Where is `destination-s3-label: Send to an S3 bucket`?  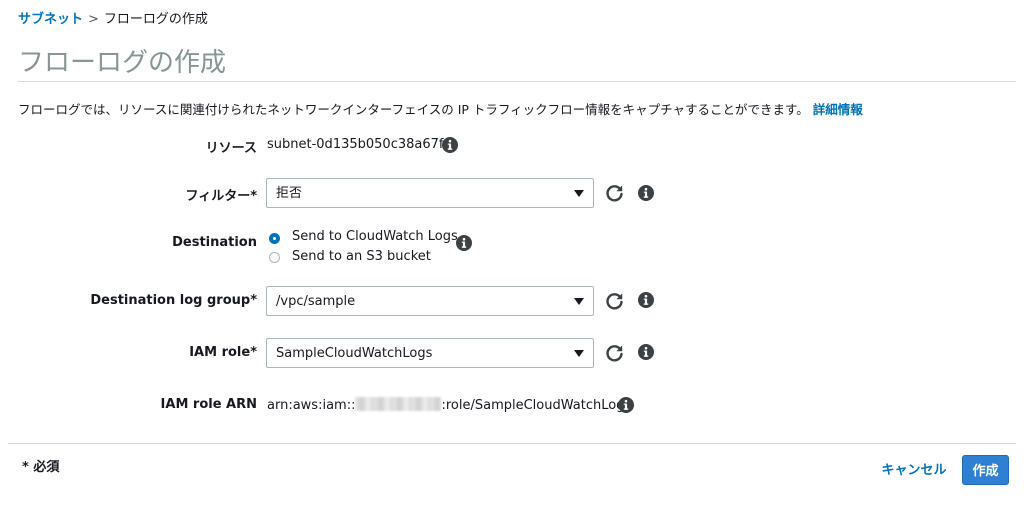
destination-s3-label: Send to an S3 bucket is located at coordinates (361, 256).